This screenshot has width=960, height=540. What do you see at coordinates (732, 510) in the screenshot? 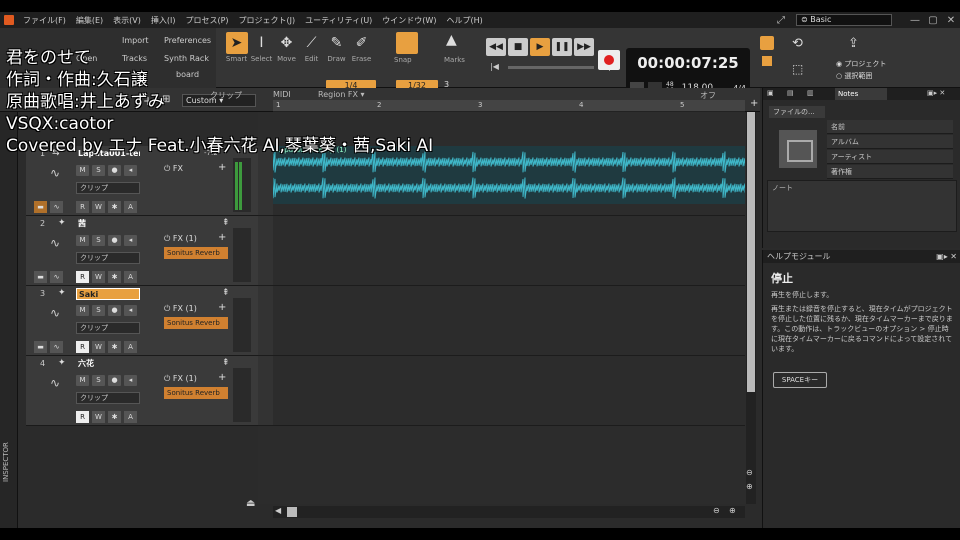
I see `h-zoom-in-icon: ⊕` at bounding box center [732, 510].